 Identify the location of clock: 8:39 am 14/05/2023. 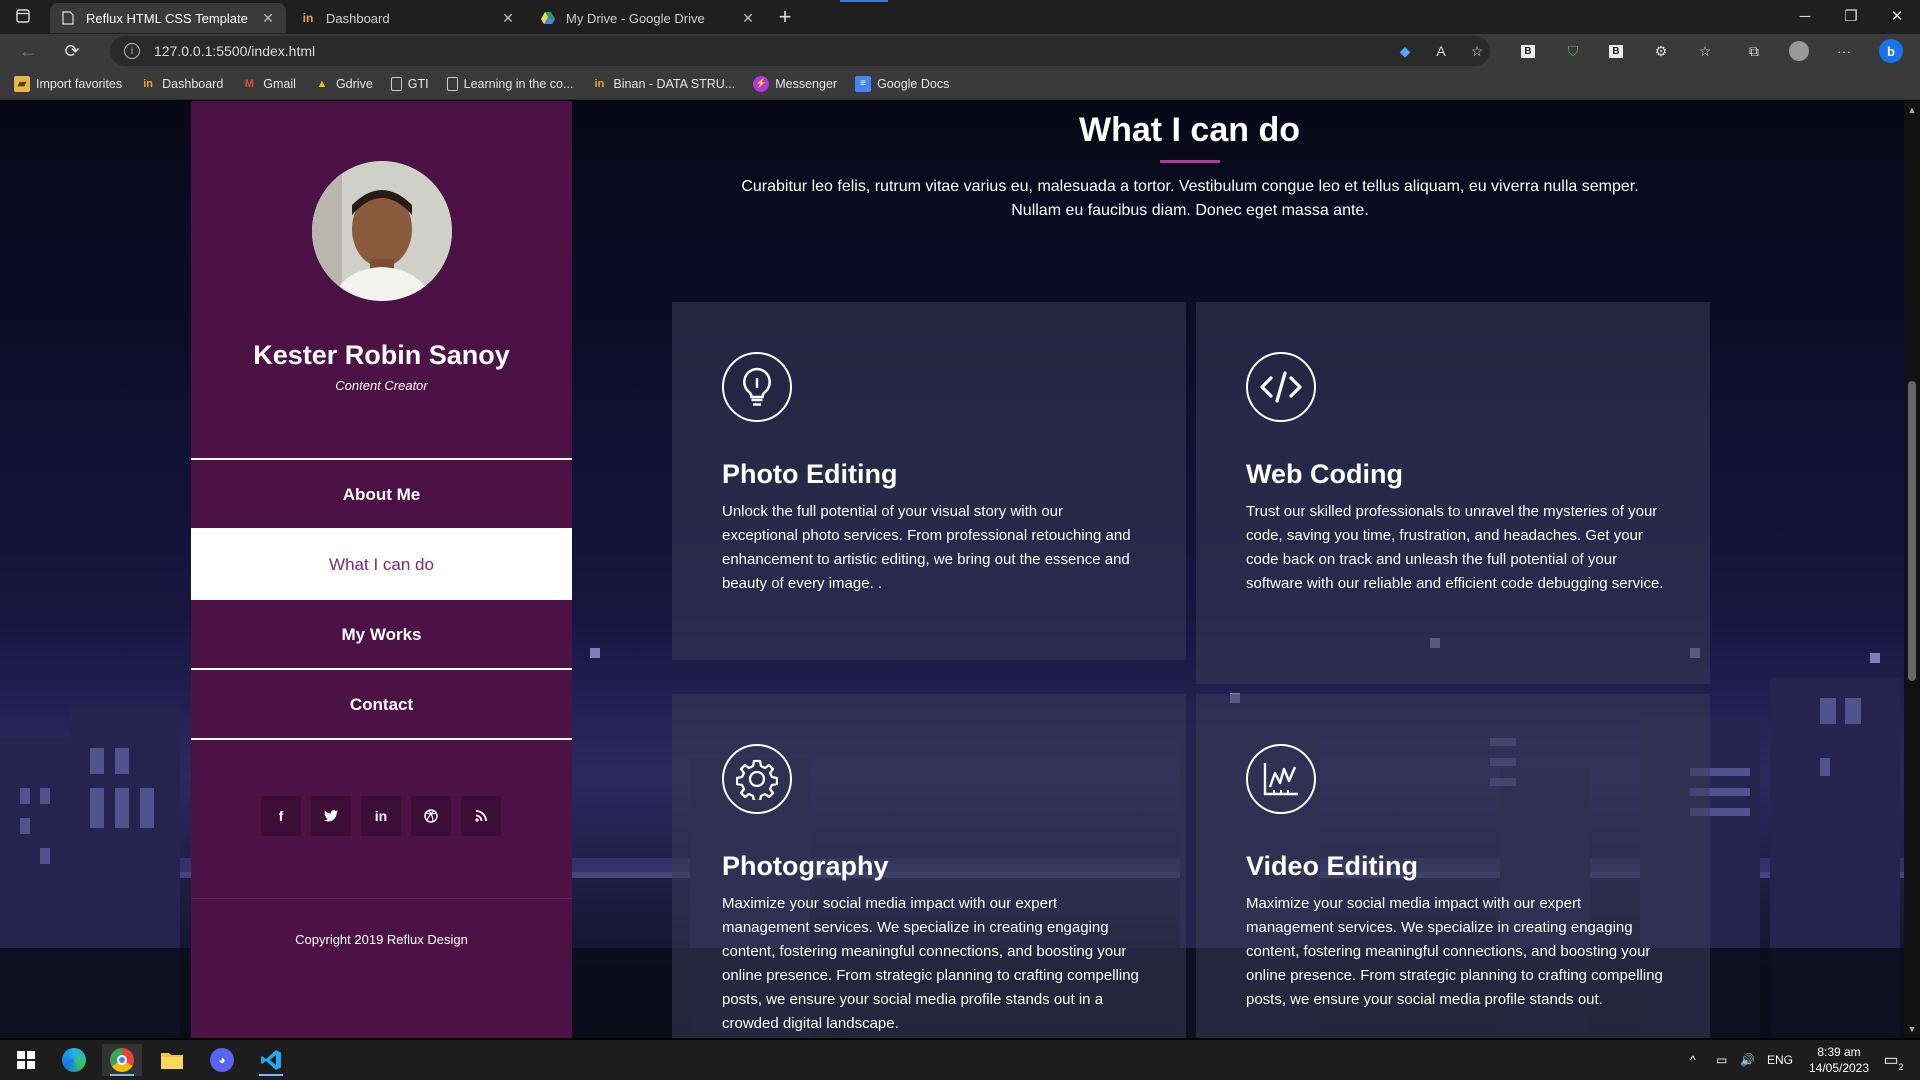
(1839, 1060).